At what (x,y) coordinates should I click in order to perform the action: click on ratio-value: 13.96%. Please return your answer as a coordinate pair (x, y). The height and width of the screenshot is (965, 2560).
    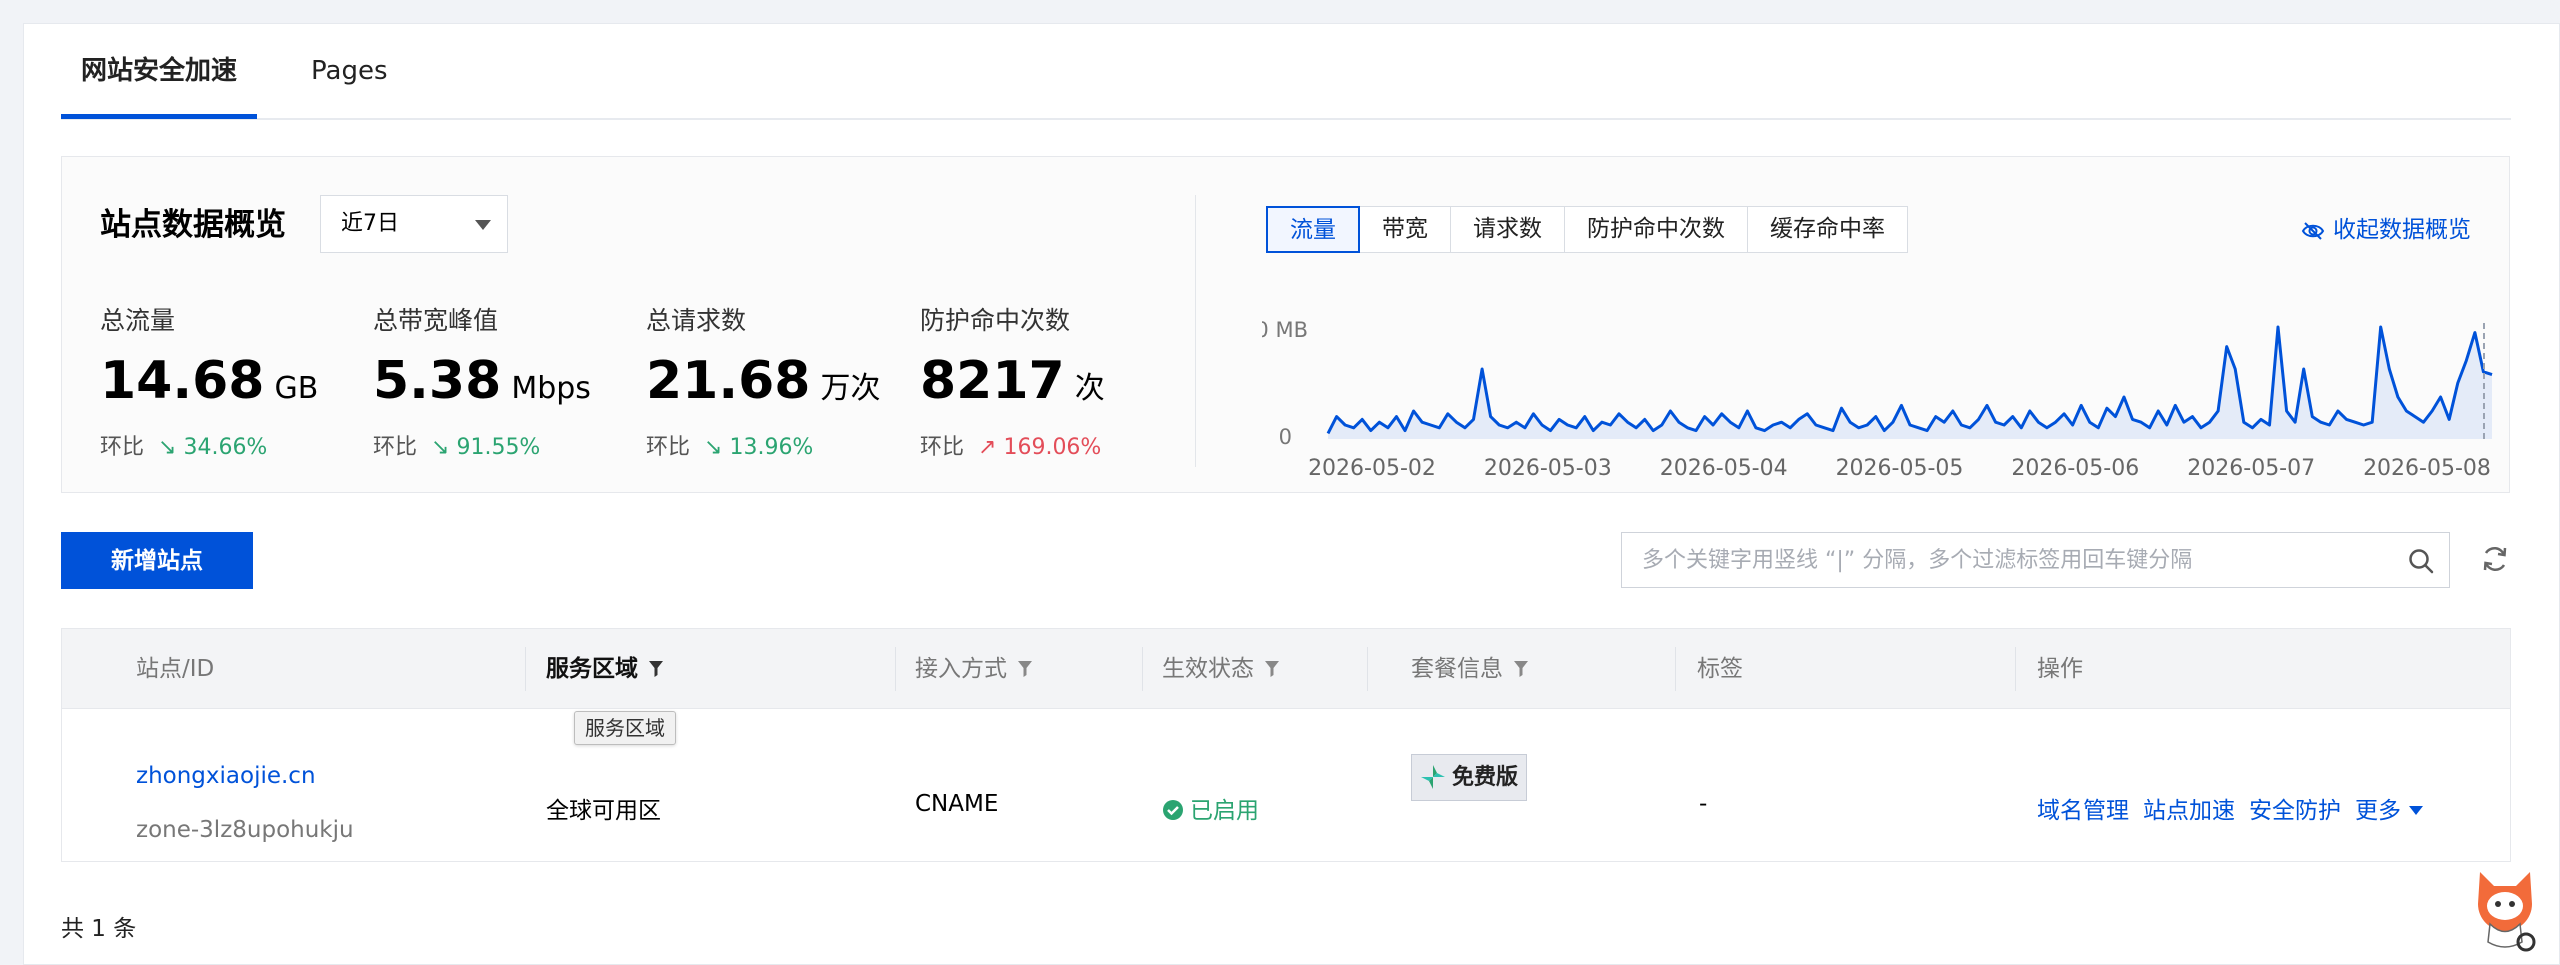
    Looking at the image, I should click on (771, 447).